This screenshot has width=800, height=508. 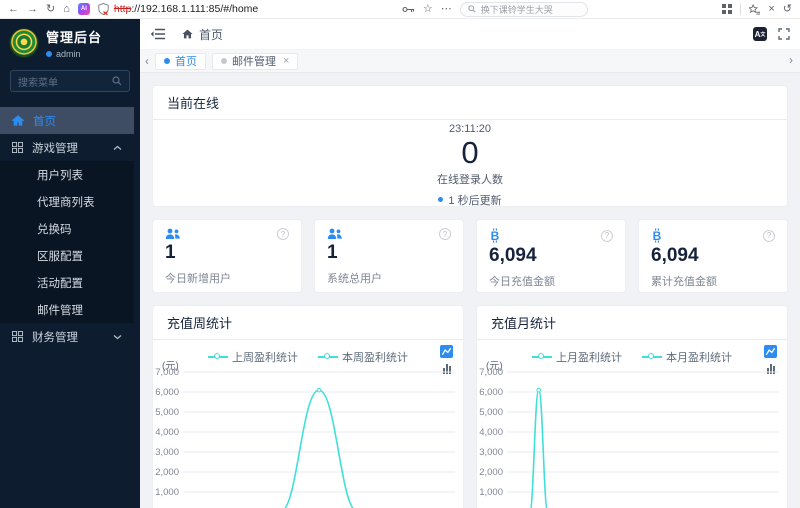 I want to click on online-count: 0, so click(x=470, y=152).